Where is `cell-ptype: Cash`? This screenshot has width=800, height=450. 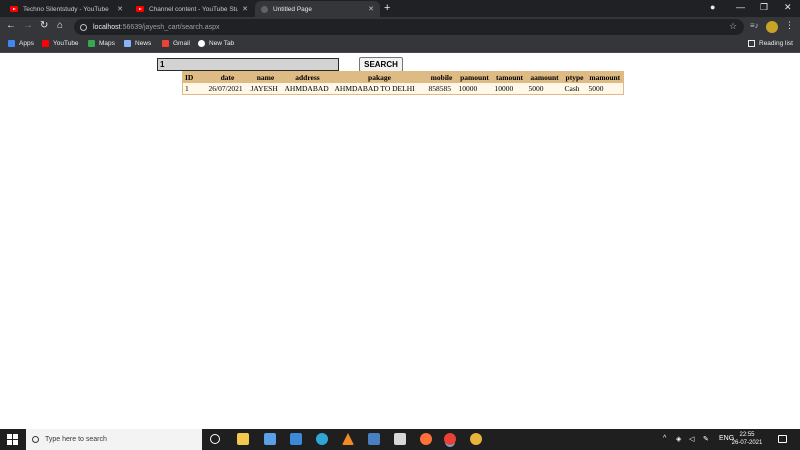 cell-ptype: Cash is located at coordinates (574, 88).